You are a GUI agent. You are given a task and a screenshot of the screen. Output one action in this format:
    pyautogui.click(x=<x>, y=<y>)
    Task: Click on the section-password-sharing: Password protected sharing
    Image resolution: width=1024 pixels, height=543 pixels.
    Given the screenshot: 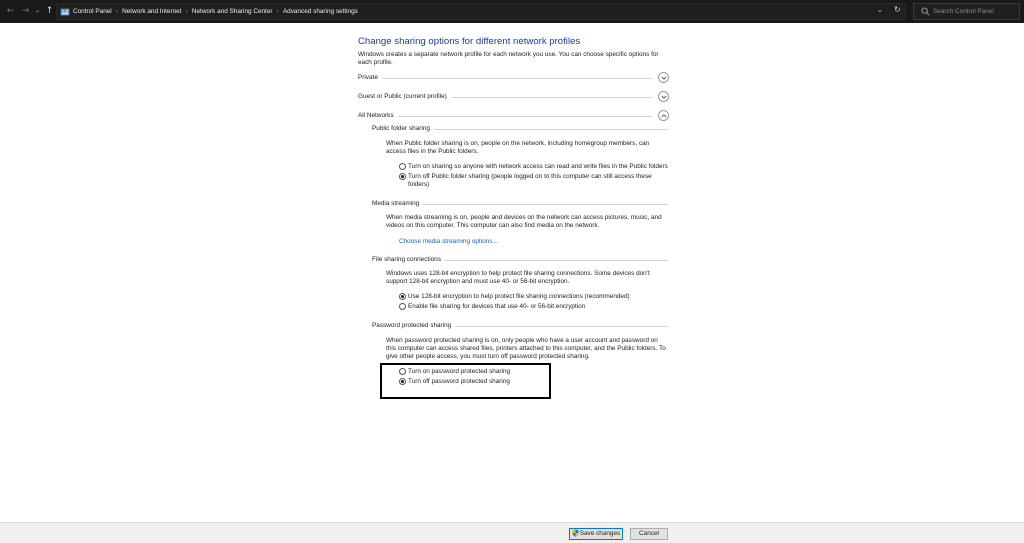 What is the action you would take?
    pyautogui.click(x=520, y=326)
    